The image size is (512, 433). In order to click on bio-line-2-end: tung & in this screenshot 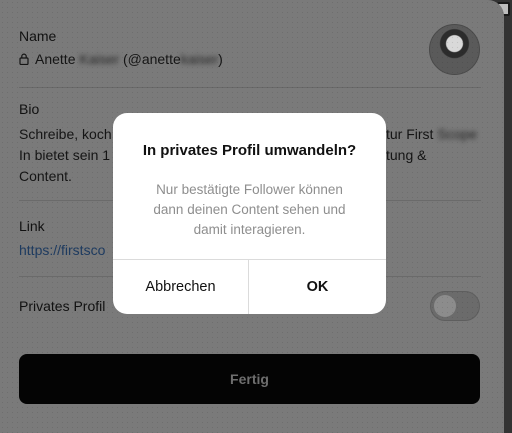, I will do `click(406, 155)`.